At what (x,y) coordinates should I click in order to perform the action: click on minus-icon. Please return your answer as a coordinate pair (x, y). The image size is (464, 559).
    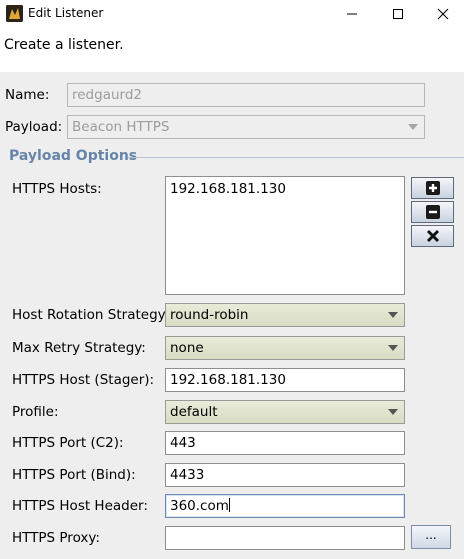
    Looking at the image, I should click on (432, 212).